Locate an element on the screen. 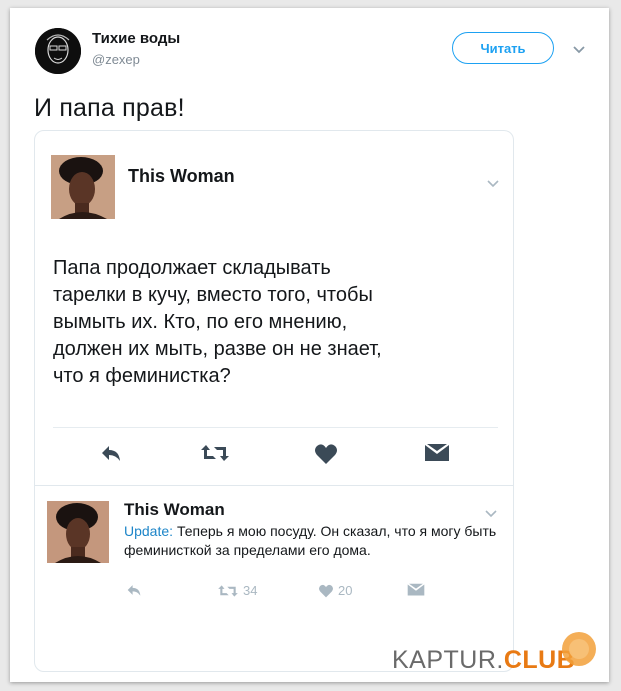  watermark-logo-icon is located at coordinates (579, 651).